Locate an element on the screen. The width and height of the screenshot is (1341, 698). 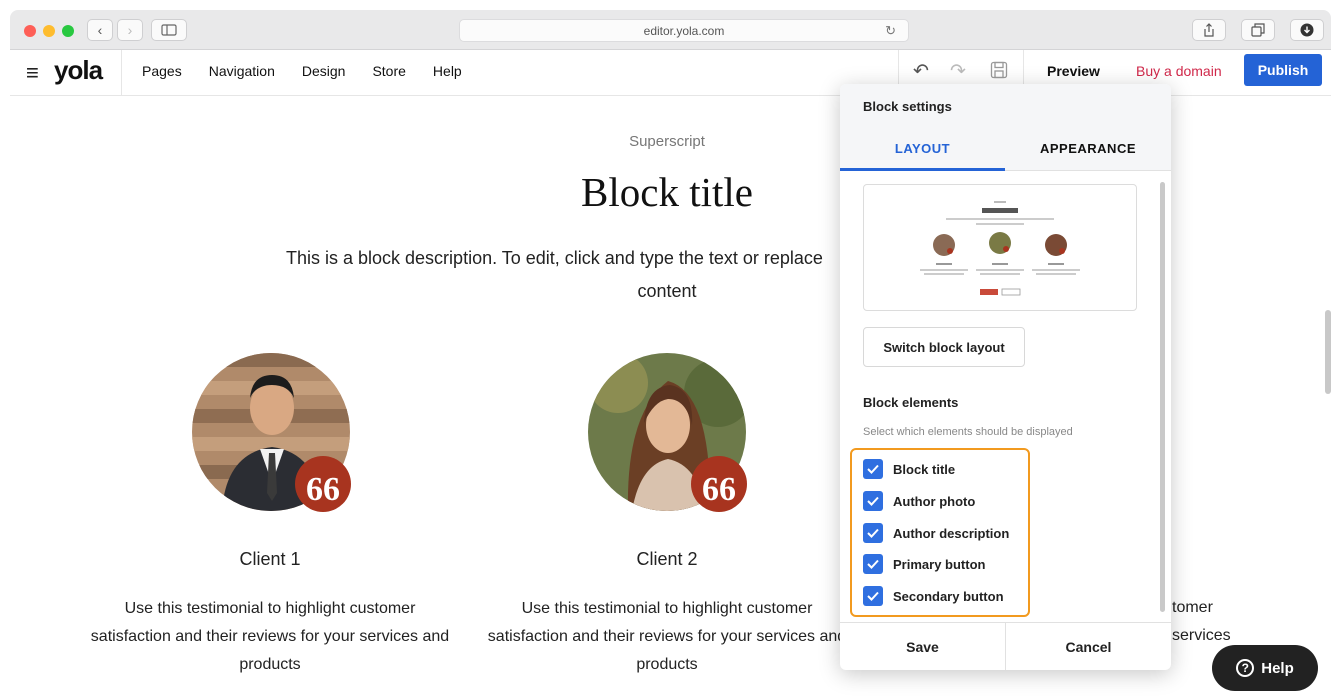
address-bar: editor.yola.com ↻ is located at coordinates (684, 30).